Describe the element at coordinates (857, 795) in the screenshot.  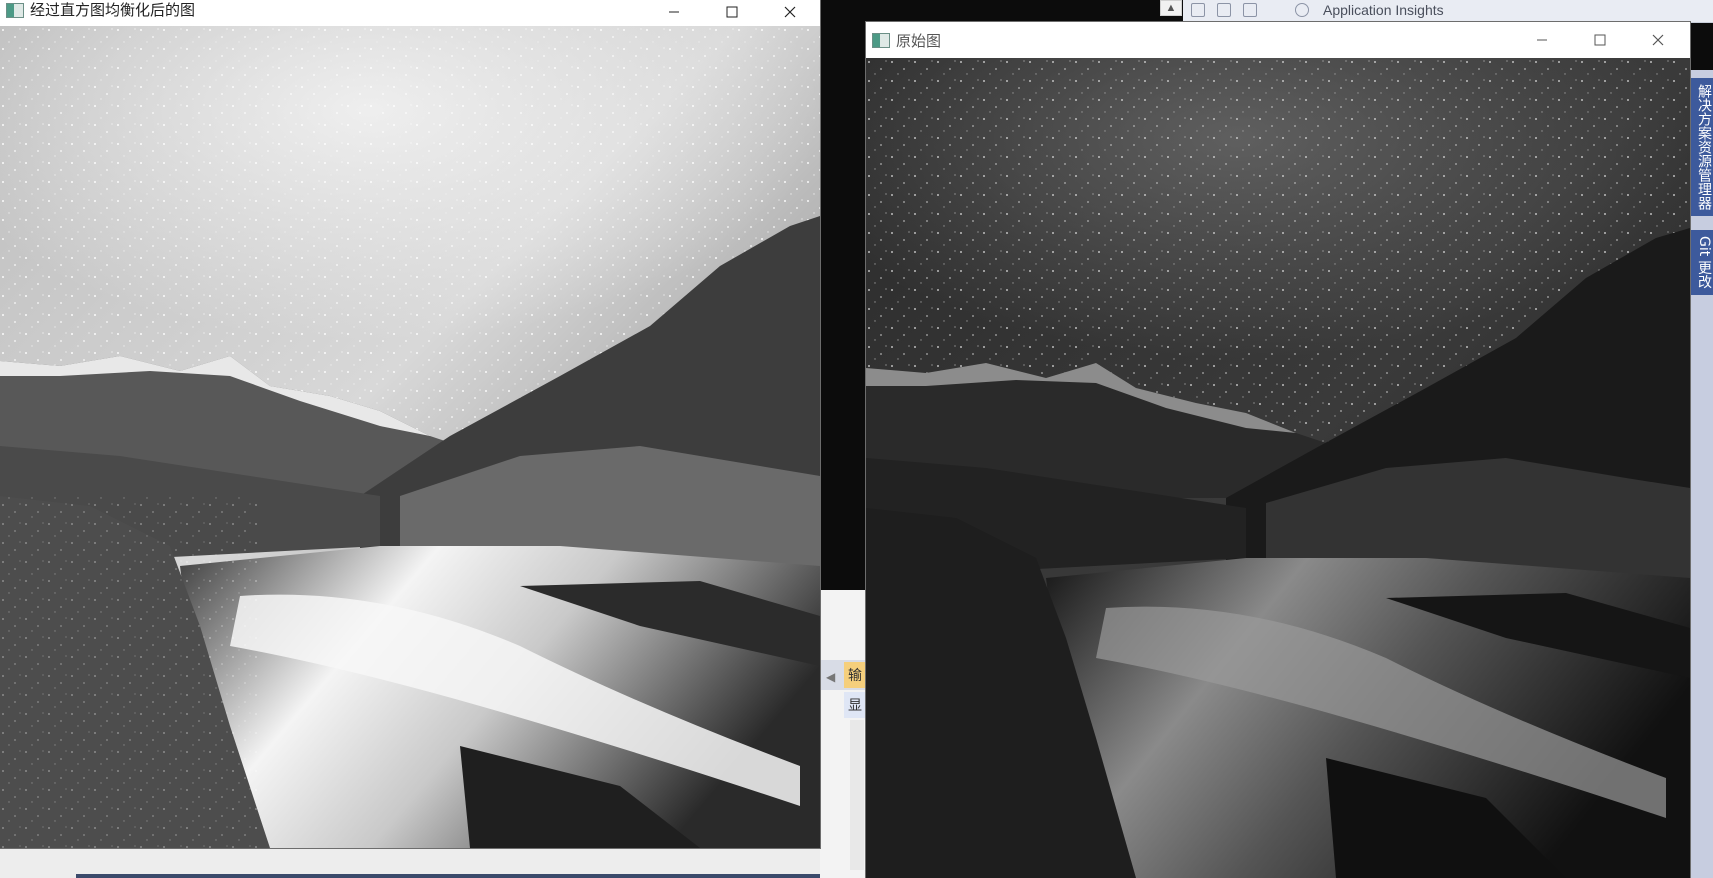
I see `scrollbar` at that location.